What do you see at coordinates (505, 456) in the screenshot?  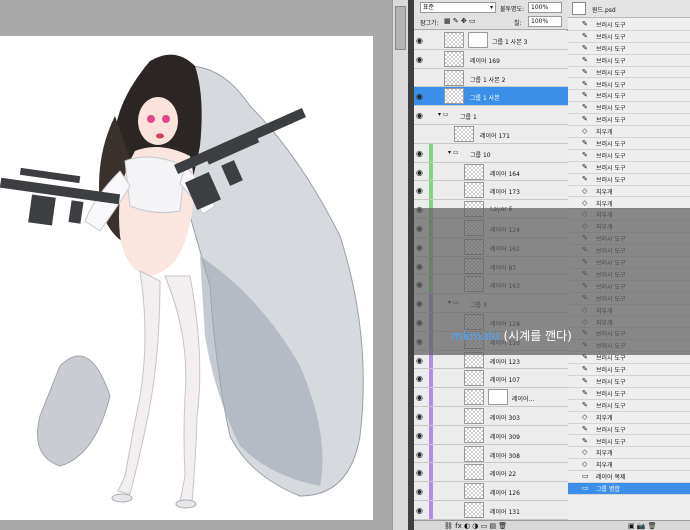 I see `layer-name: 레이어 308` at bounding box center [505, 456].